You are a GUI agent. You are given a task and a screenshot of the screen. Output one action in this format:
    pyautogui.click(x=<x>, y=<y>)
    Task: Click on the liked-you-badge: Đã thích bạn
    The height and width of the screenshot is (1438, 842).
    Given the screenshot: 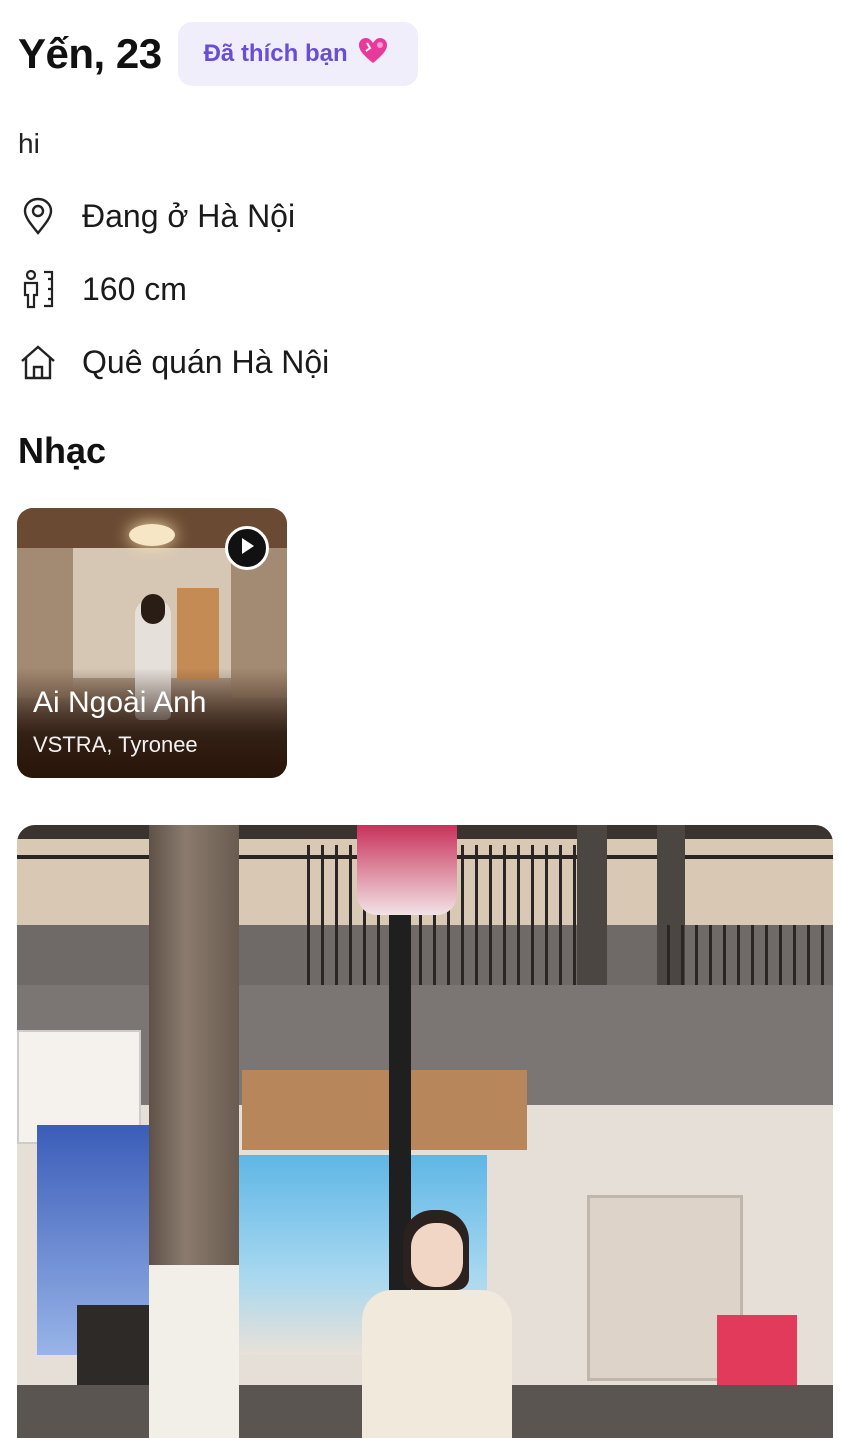 What is the action you would take?
    pyautogui.click(x=297, y=54)
    